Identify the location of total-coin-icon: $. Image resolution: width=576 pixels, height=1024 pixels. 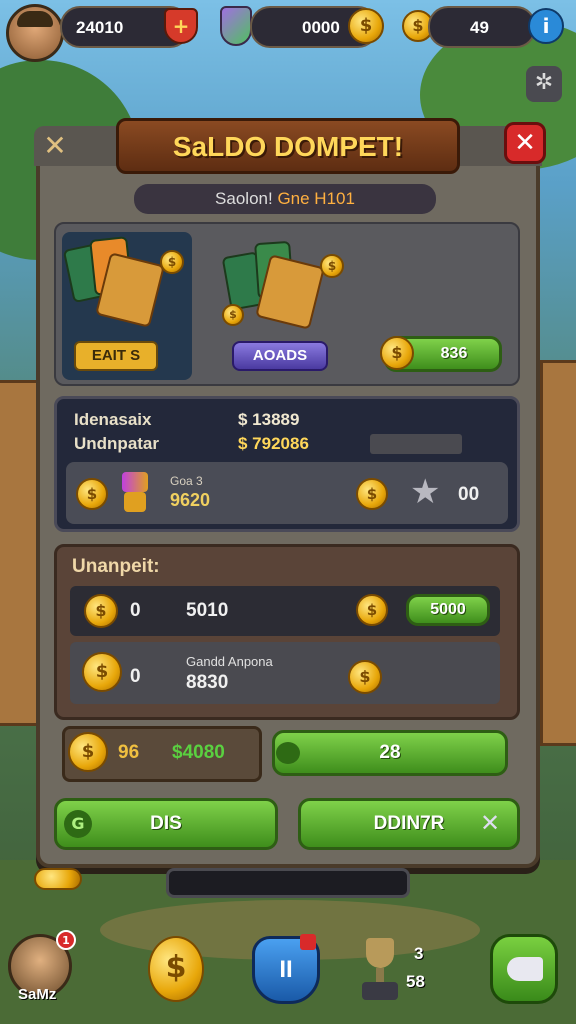
(88, 752).